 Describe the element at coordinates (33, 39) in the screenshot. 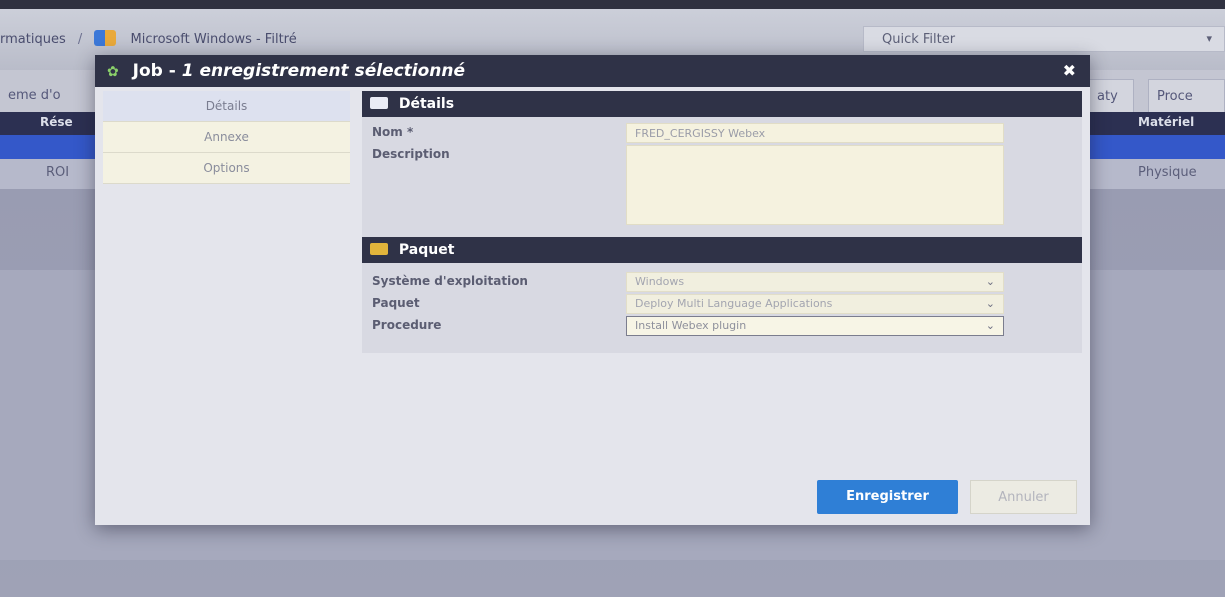

I see `breadcrumb-parent: rmatiques` at that location.